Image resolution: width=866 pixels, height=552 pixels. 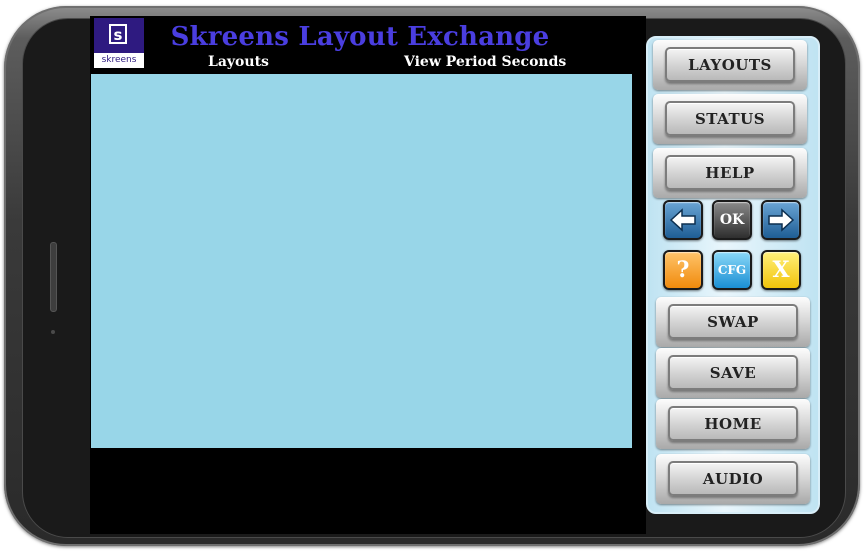 What do you see at coordinates (238, 62) in the screenshot?
I see `layouts-column-header: Layouts` at bounding box center [238, 62].